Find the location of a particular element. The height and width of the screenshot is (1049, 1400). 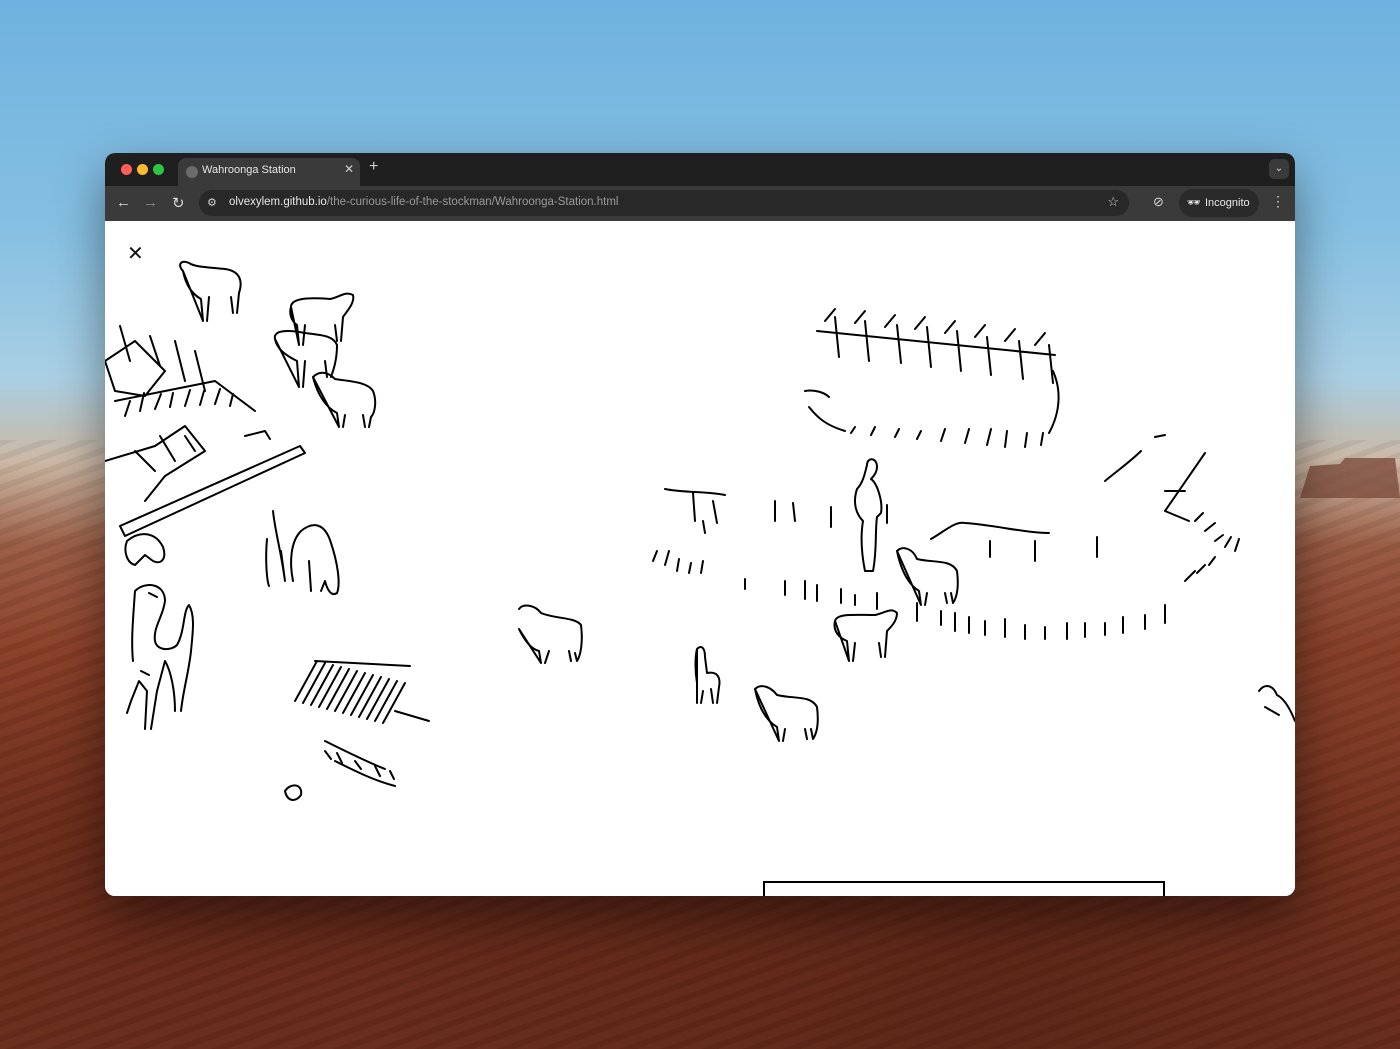

left-shed-sketch is located at coordinates (205, 431).